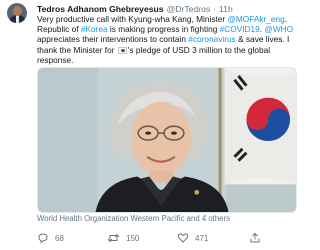  Describe the element at coordinates (133, 238) in the screenshot. I see `retweet-count: 150` at that location.